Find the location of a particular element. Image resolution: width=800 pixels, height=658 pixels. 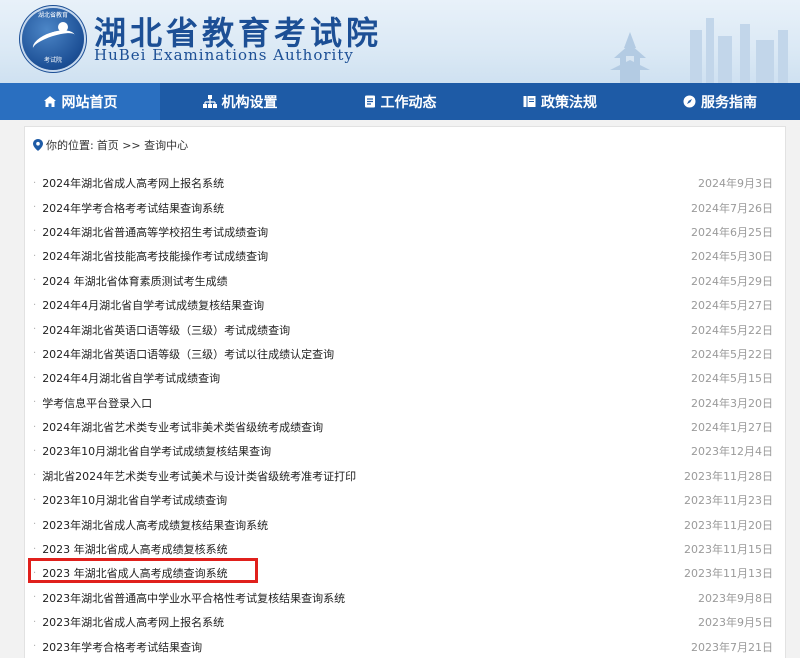

nav-work-news-label: 工作动态 is located at coordinates (408, 102).